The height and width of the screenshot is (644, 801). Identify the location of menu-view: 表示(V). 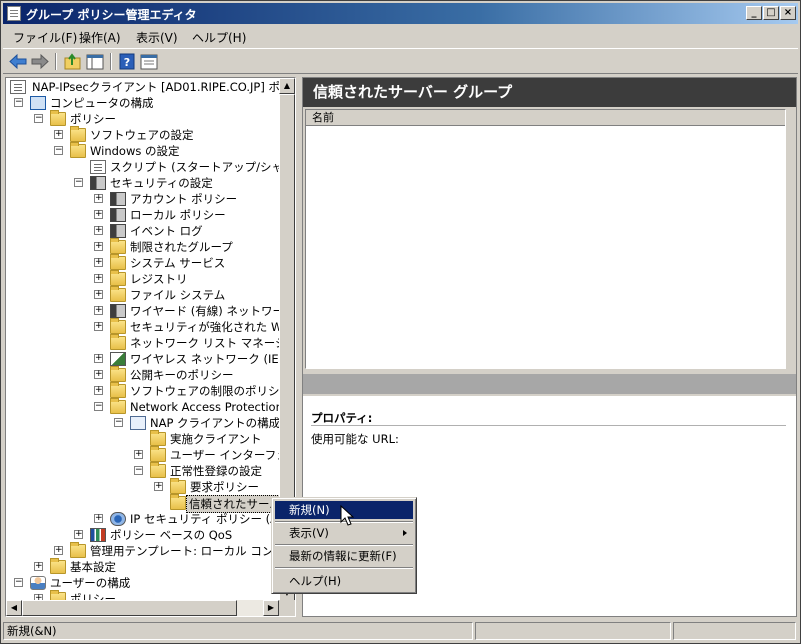
(157, 37).